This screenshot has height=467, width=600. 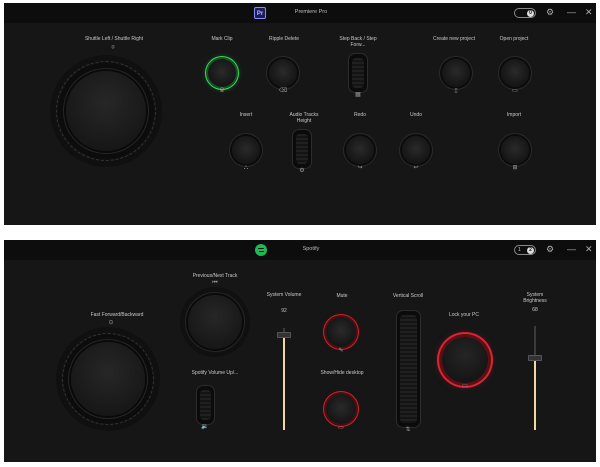 I want to click on system-volume-label: System Volume, so click(x=284, y=295).